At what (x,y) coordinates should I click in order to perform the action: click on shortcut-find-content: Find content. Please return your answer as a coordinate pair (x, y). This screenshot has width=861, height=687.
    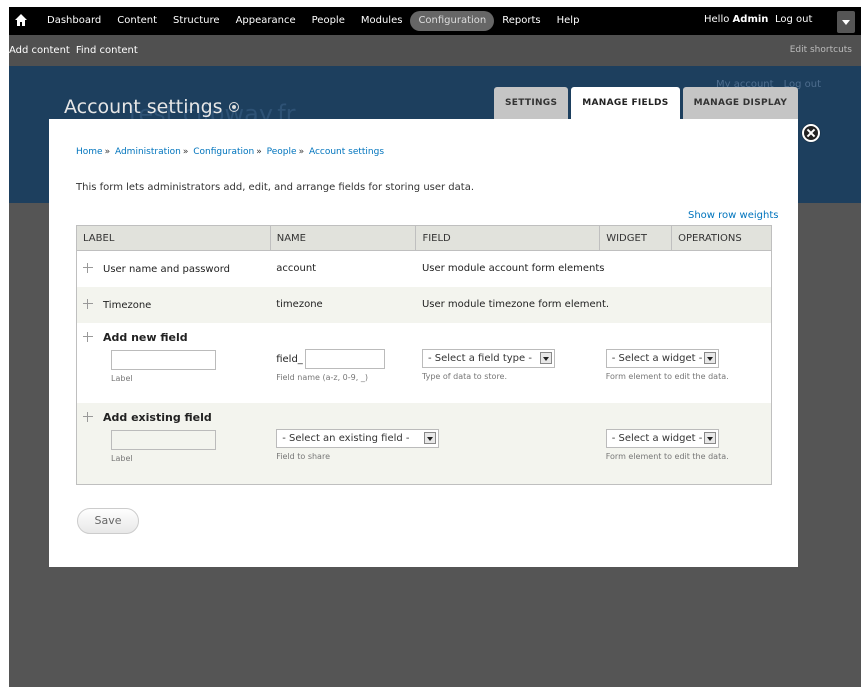
    Looking at the image, I should click on (107, 50).